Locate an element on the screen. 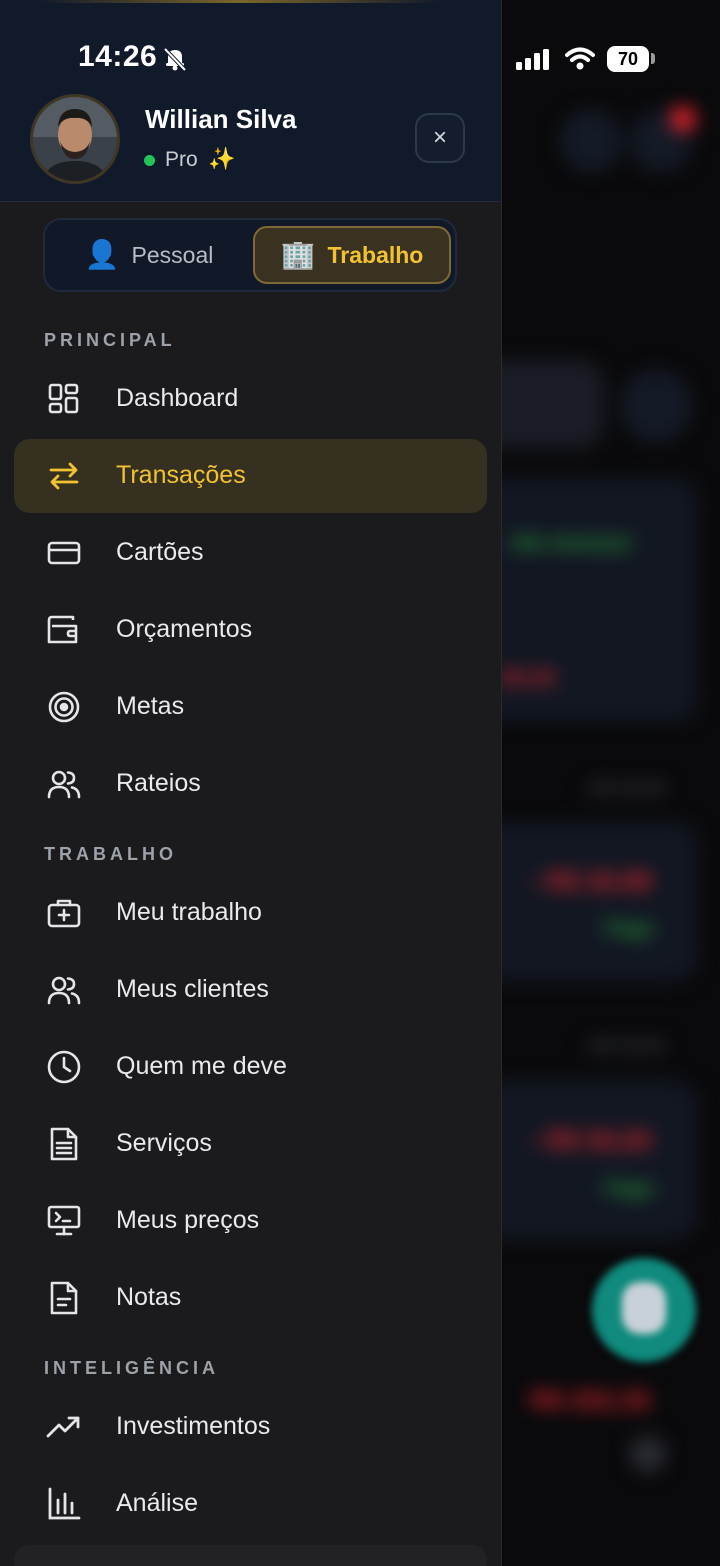 This screenshot has height=1566, width=720. target-icon is located at coordinates (64, 707).